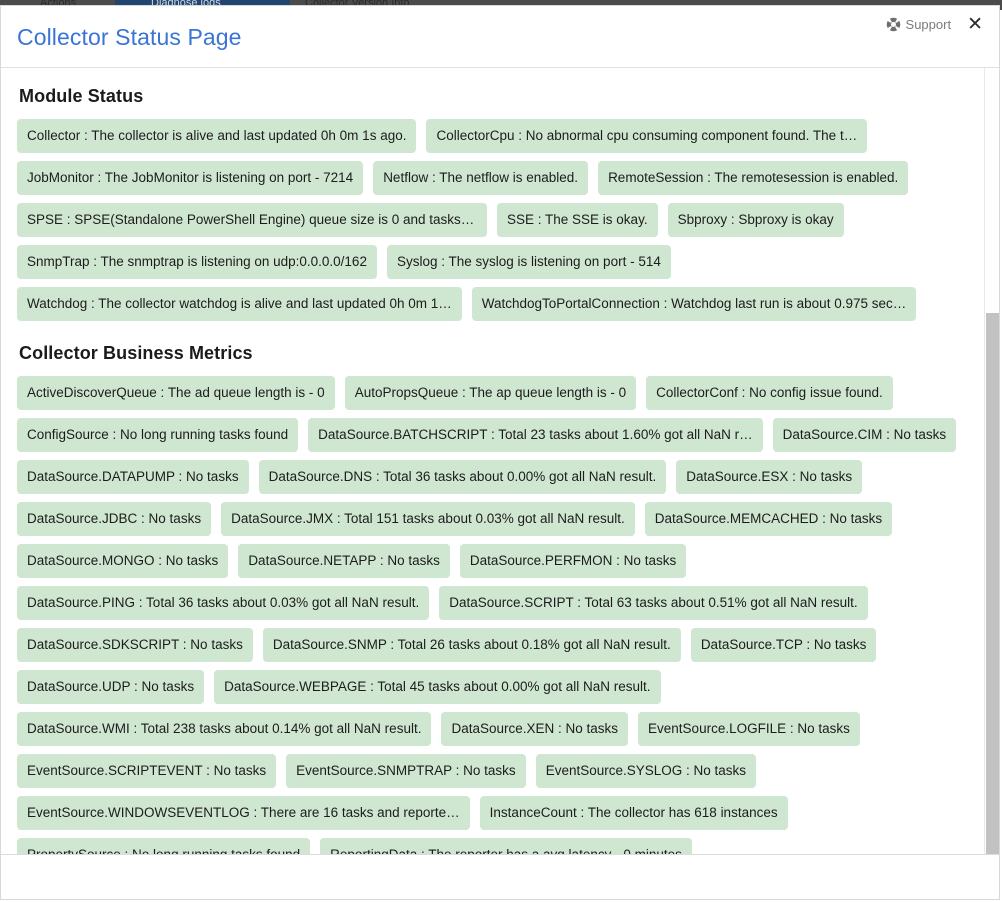 This screenshot has height=902, width=1002. Describe the element at coordinates (783, 645) in the screenshot. I see `metric-pill: DataSource.TCP : No tasks` at that location.